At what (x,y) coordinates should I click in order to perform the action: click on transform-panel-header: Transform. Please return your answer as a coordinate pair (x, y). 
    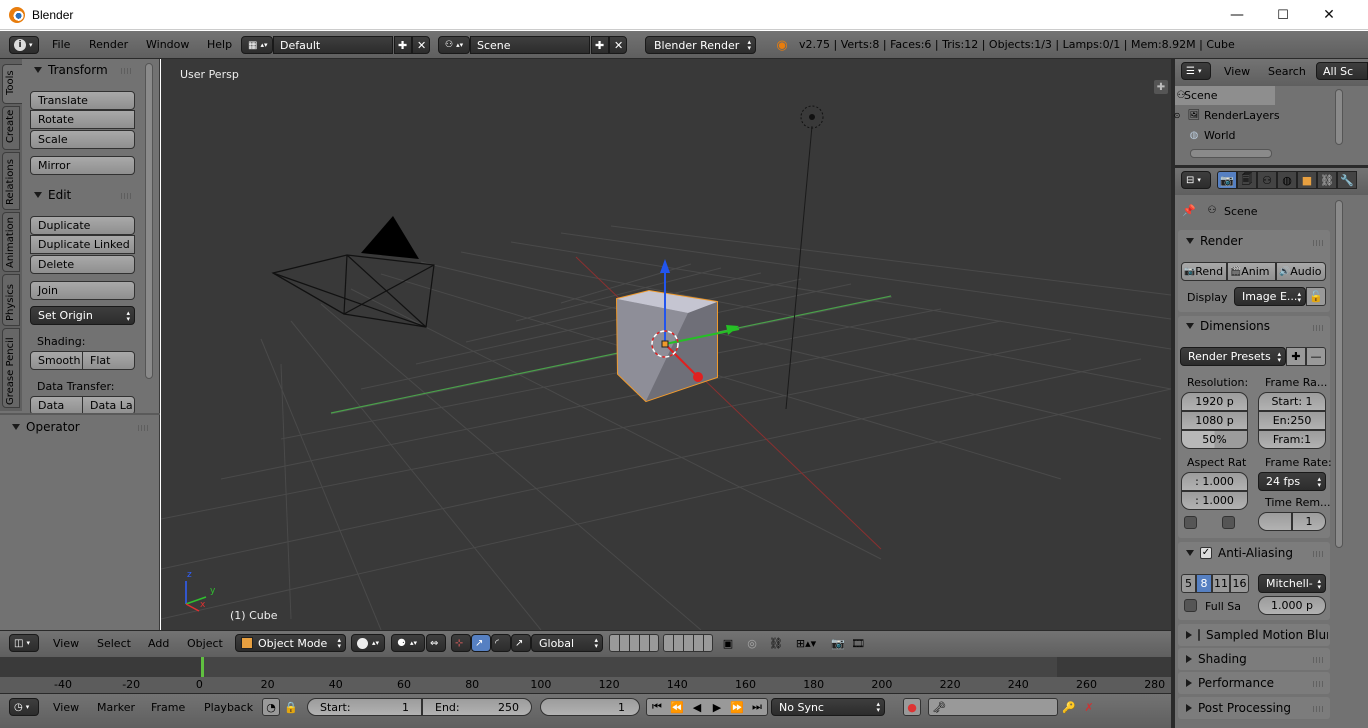
    Looking at the image, I should click on (71, 70).